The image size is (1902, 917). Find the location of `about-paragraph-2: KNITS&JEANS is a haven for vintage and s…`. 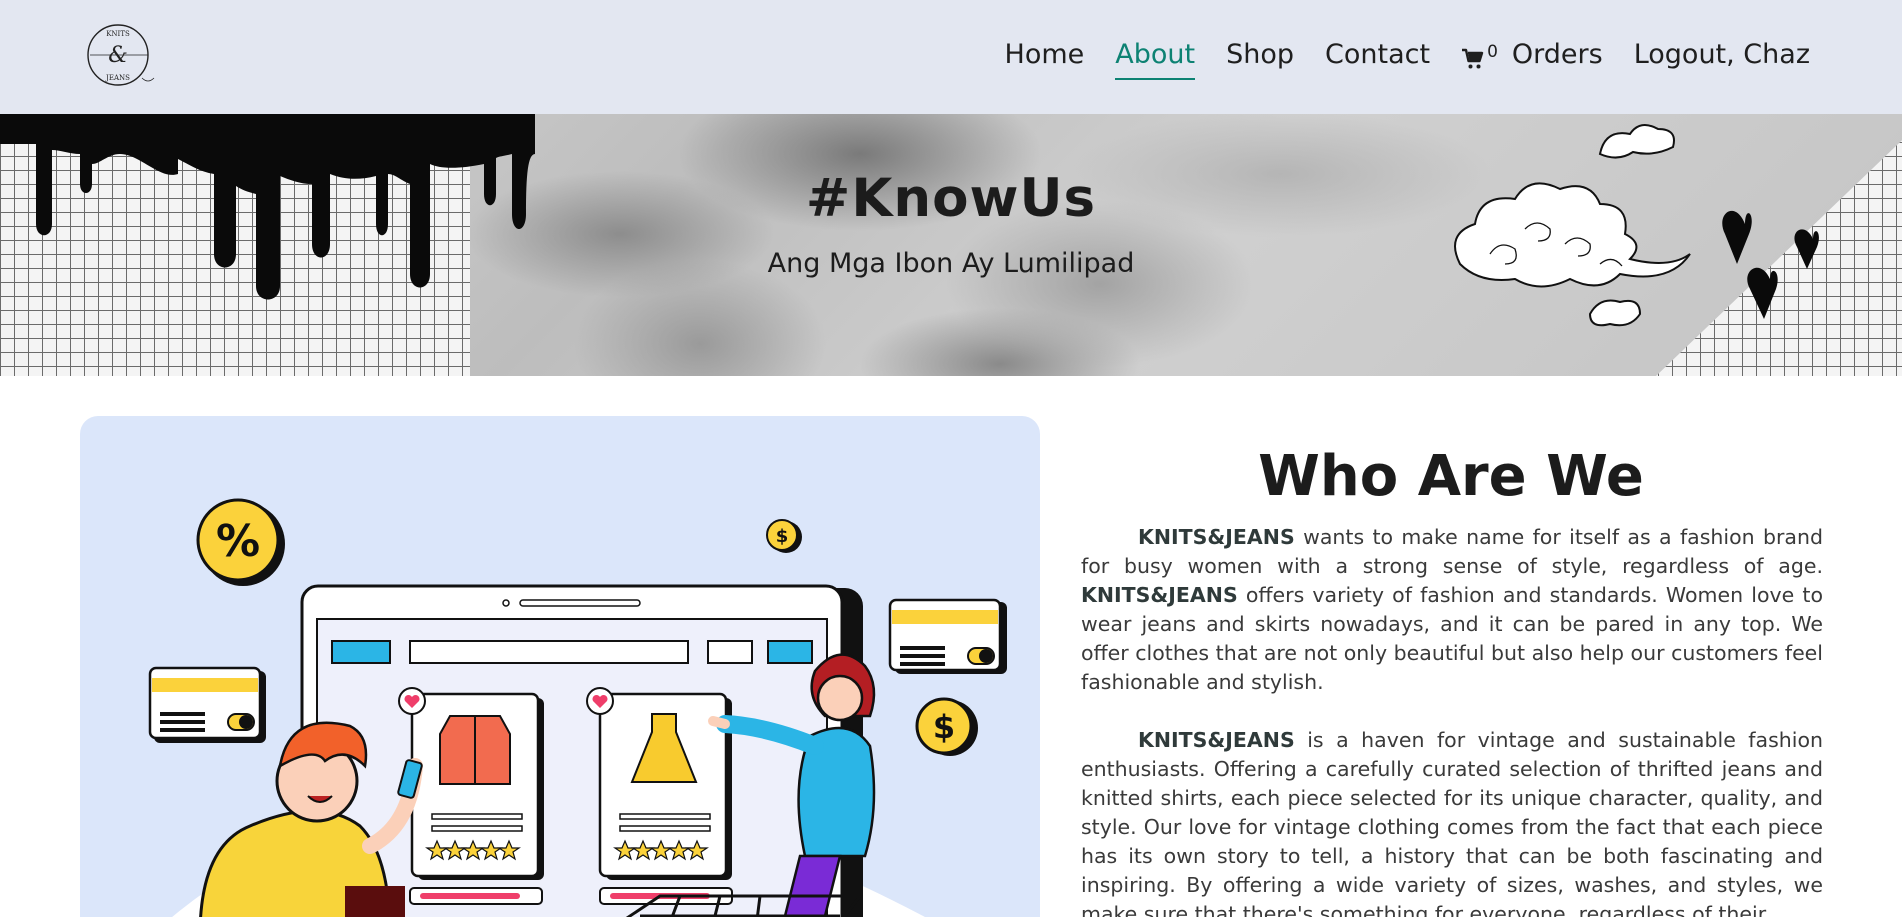

about-paragraph-2: KNITS&JEANS is a haven for vintage and s… is located at coordinates (1452, 821).